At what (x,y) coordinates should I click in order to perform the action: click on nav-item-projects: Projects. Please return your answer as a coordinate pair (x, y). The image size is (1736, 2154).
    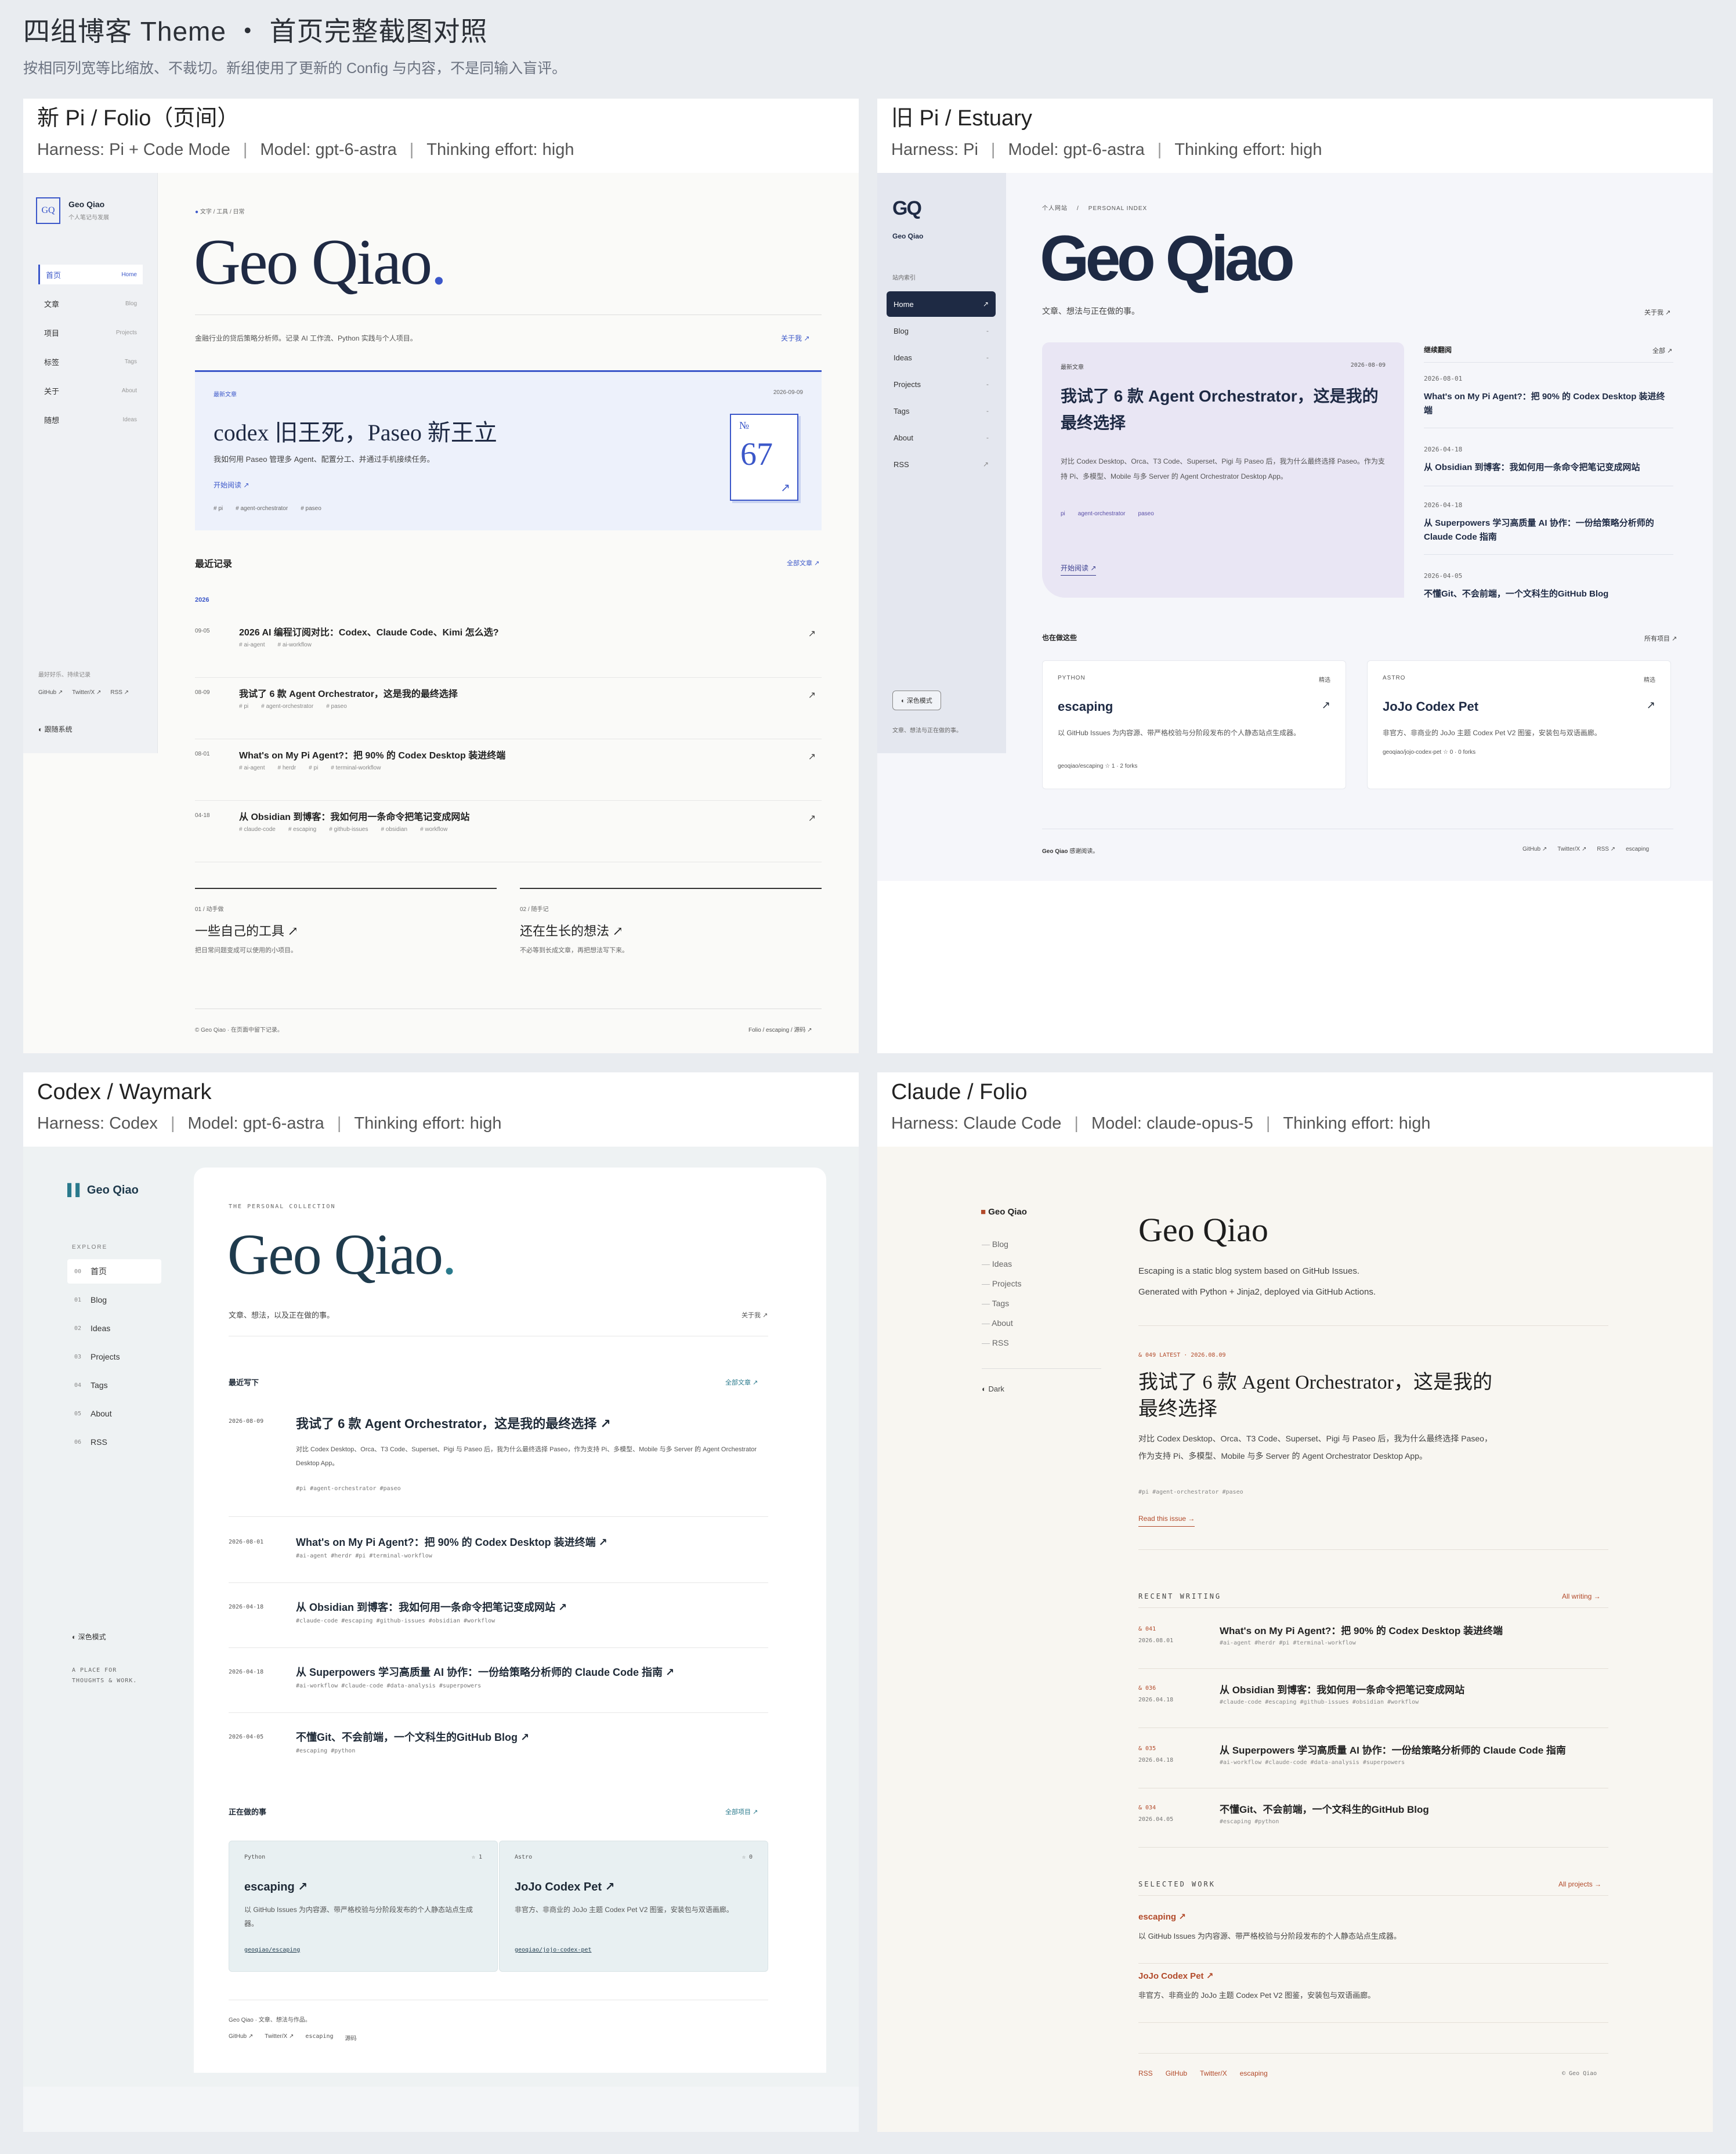
    Looking at the image, I should click on (1002, 1284).